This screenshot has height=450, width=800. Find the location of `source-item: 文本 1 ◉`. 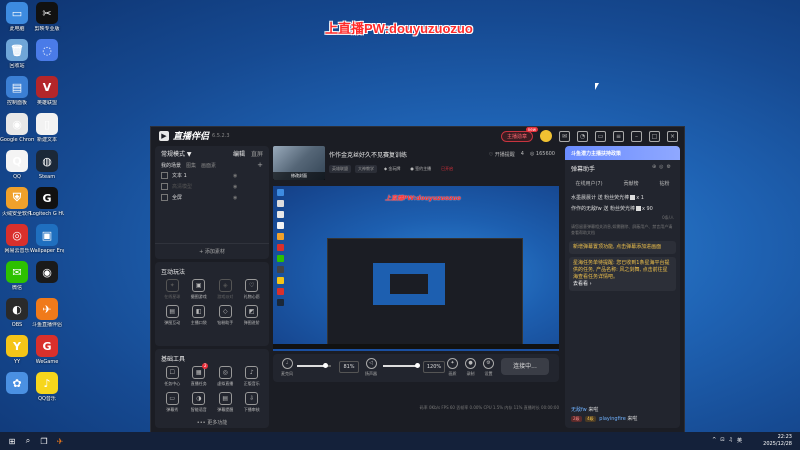

source-item: 文本 1 ◉ is located at coordinates (212, 175).